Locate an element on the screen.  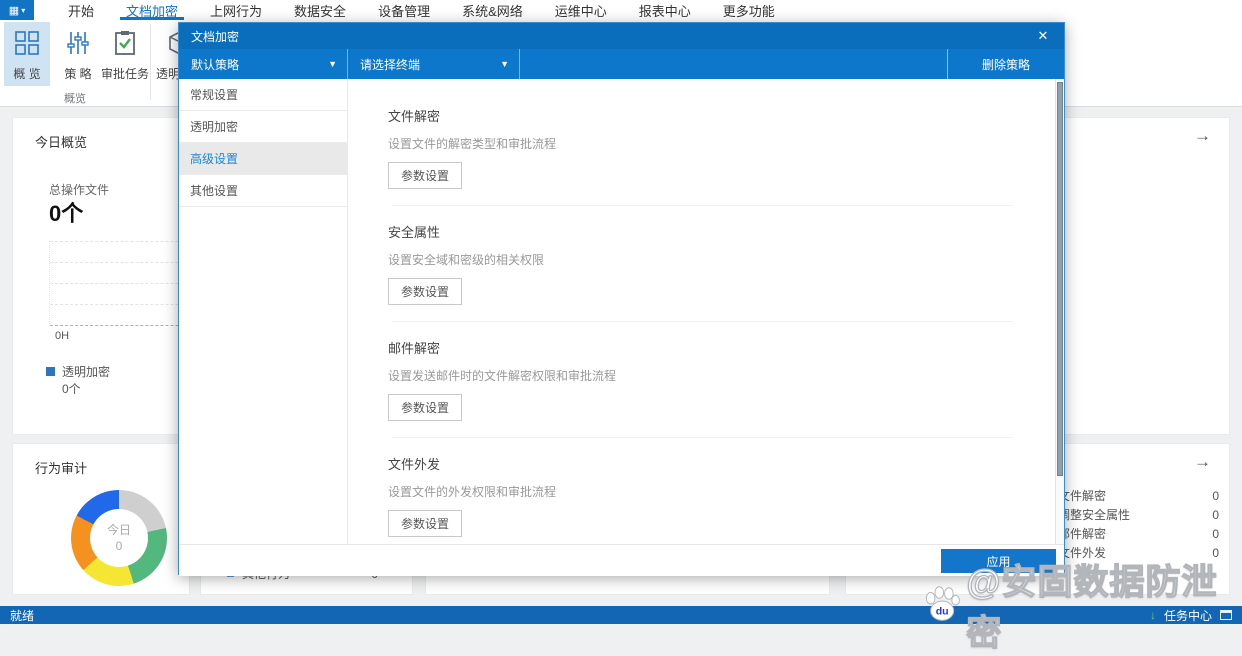
section-mail-decrypt: 邮件解密 设置发送邮件时的文件解密权限和审批流程 参数设置 is located at coordinates (721, 379).